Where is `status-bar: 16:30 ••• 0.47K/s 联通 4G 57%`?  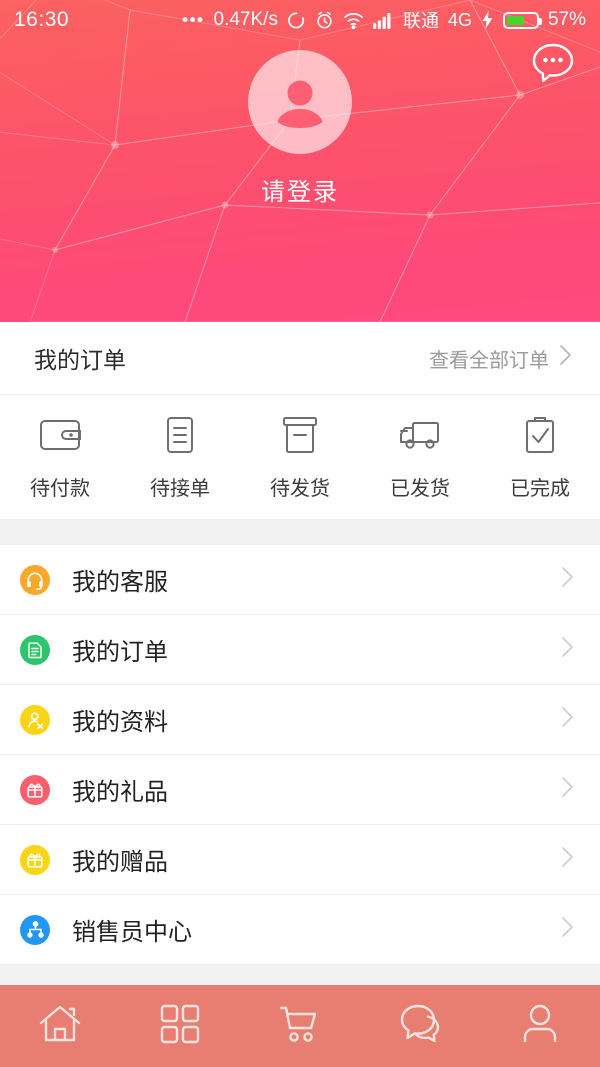
status-bar: 16:30 ••• 0.47K/s 联通 4G 57% is located at coordinates (300, 20).